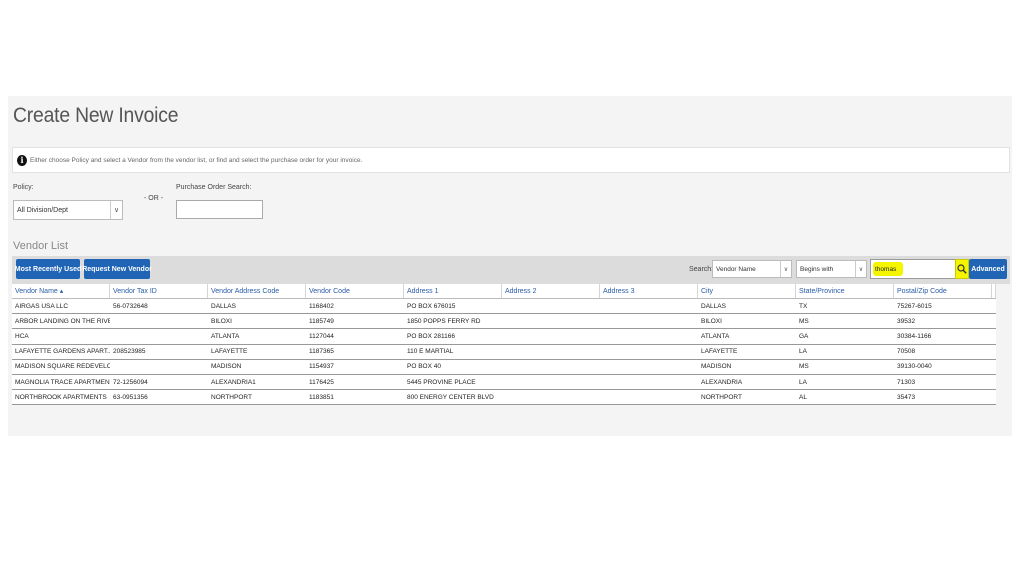 Image resolution: width=1024 pixels, height=576 pixels. I want to click on po-search-input, so click(219, 209).